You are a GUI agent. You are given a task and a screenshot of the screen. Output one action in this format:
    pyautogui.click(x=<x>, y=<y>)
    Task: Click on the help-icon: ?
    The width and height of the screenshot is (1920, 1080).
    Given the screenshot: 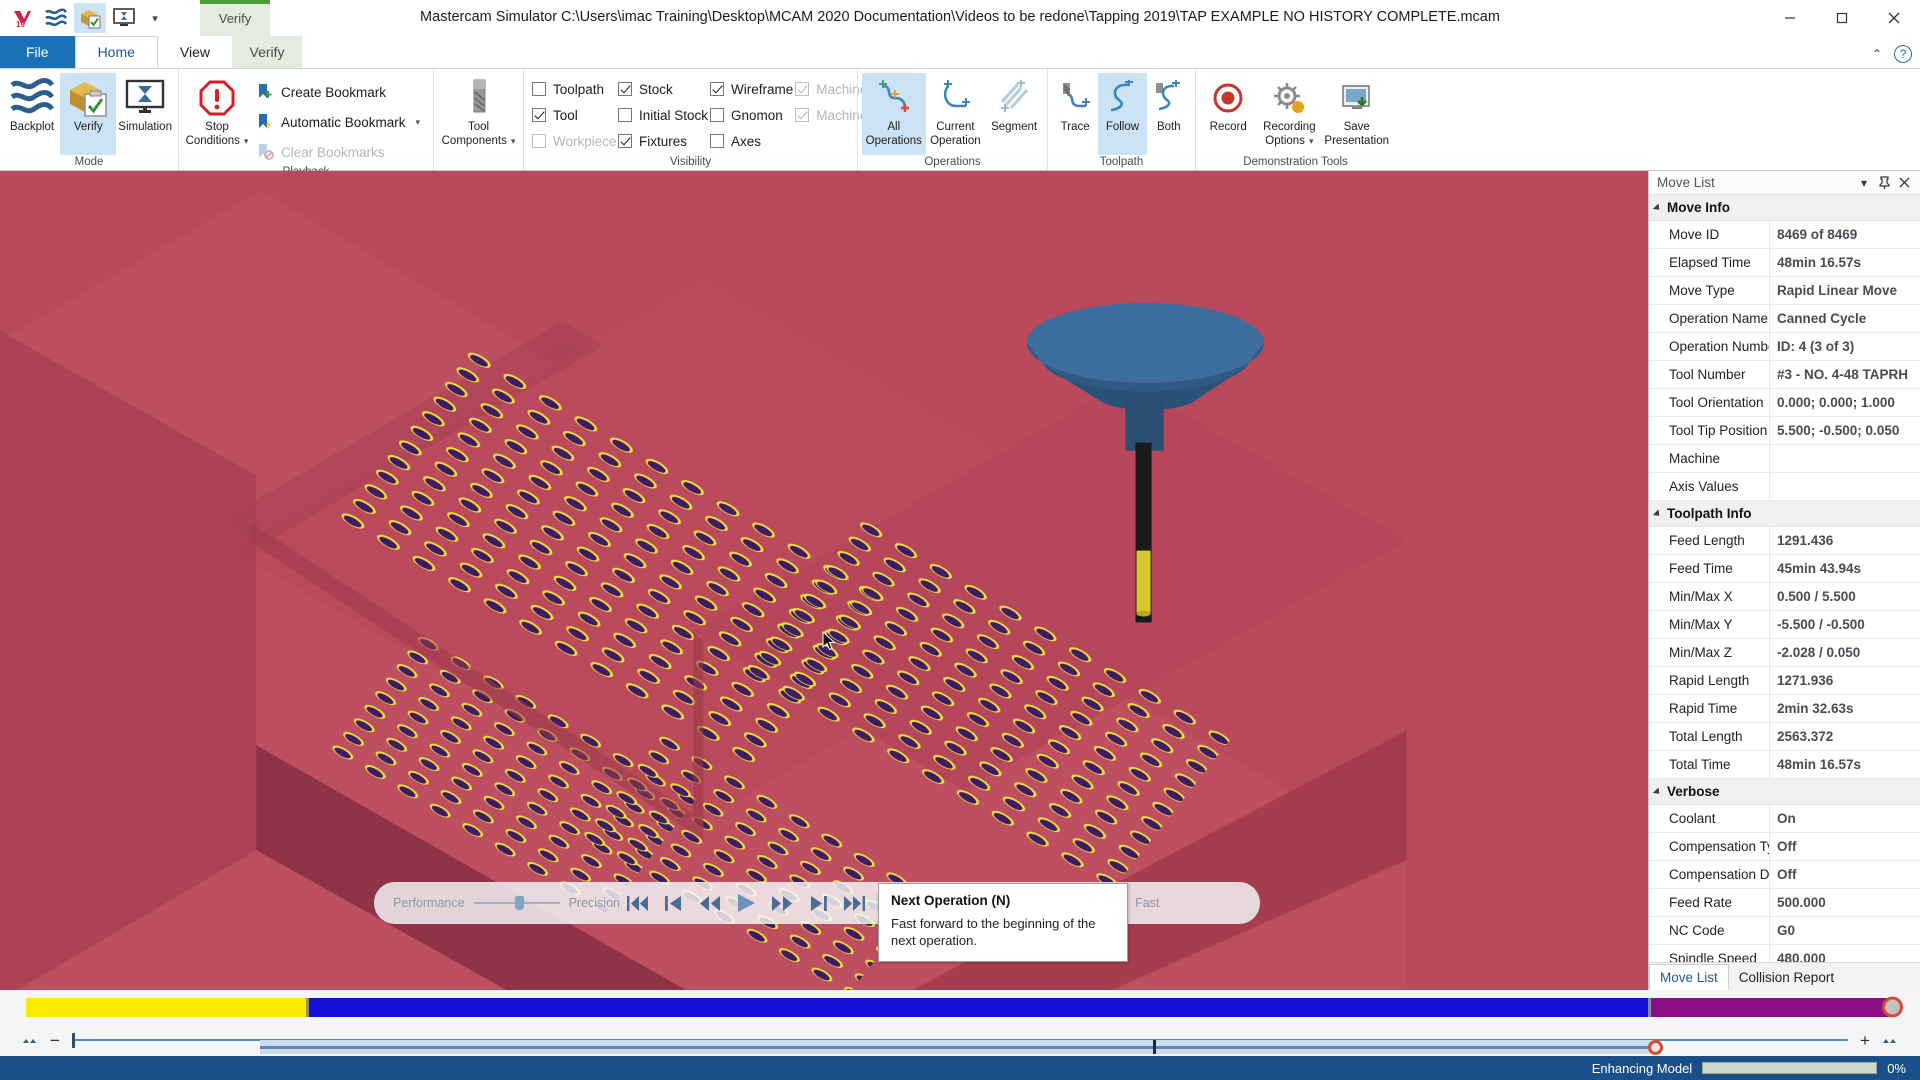 What is the action you would take?
    pyautogui.click(x=1903, y=54)
    